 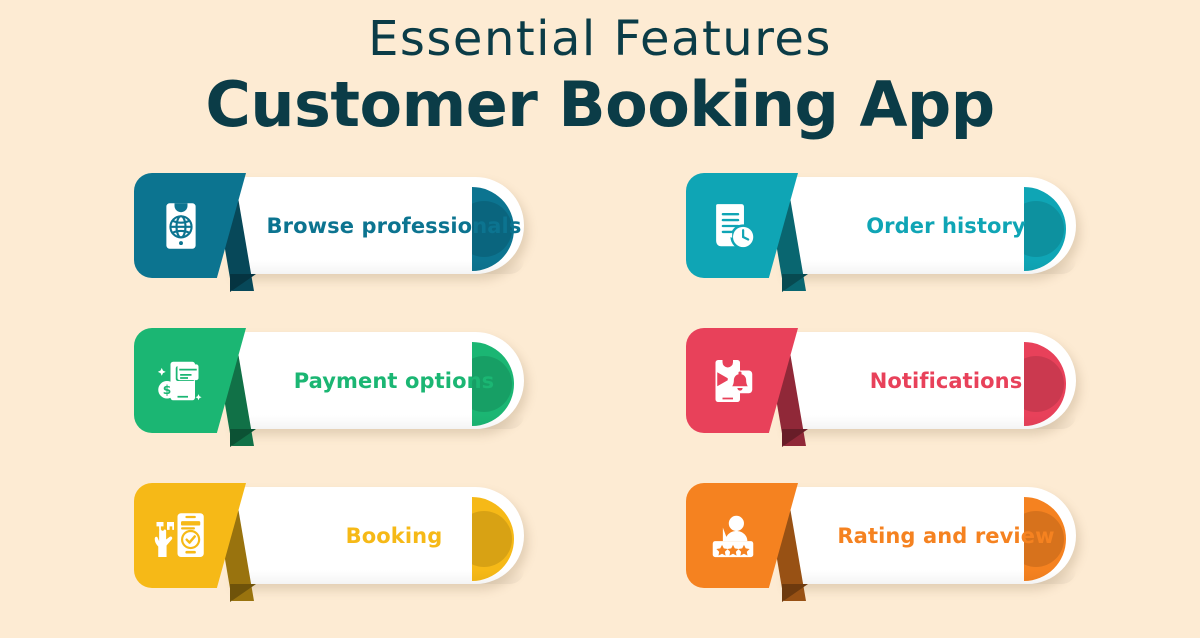 What do you see at coordinates (394, 225) in the screenshot?
I see `card-label: Browse professionals` at bounding box center [394, 225].